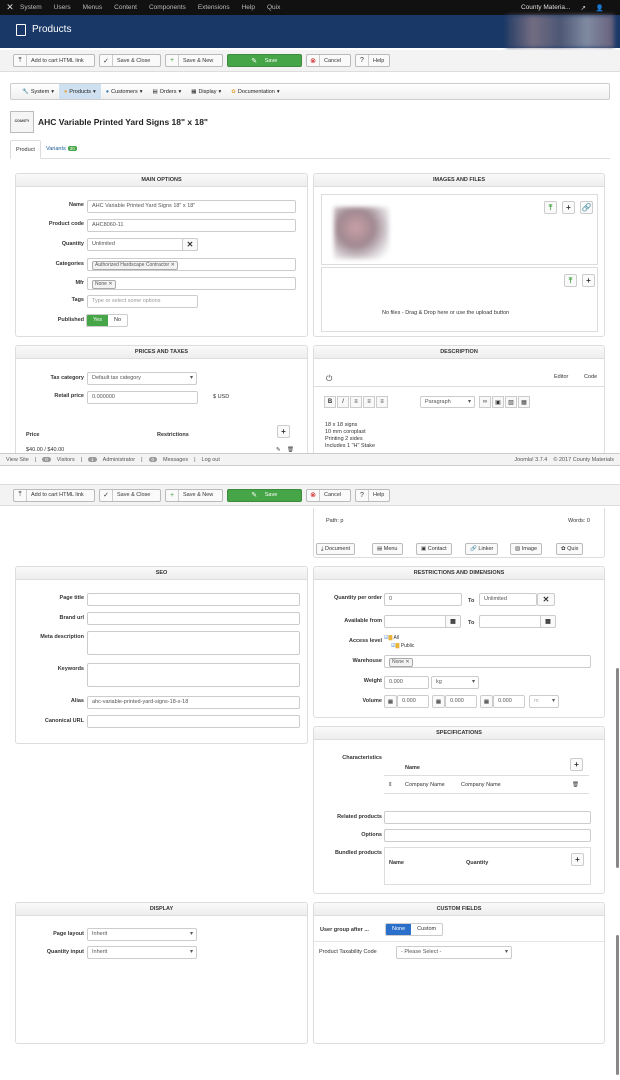 This screenshot has height=1080, width=620. I want to click on nav-system: 🔧 System ▾, so click(38, 91).